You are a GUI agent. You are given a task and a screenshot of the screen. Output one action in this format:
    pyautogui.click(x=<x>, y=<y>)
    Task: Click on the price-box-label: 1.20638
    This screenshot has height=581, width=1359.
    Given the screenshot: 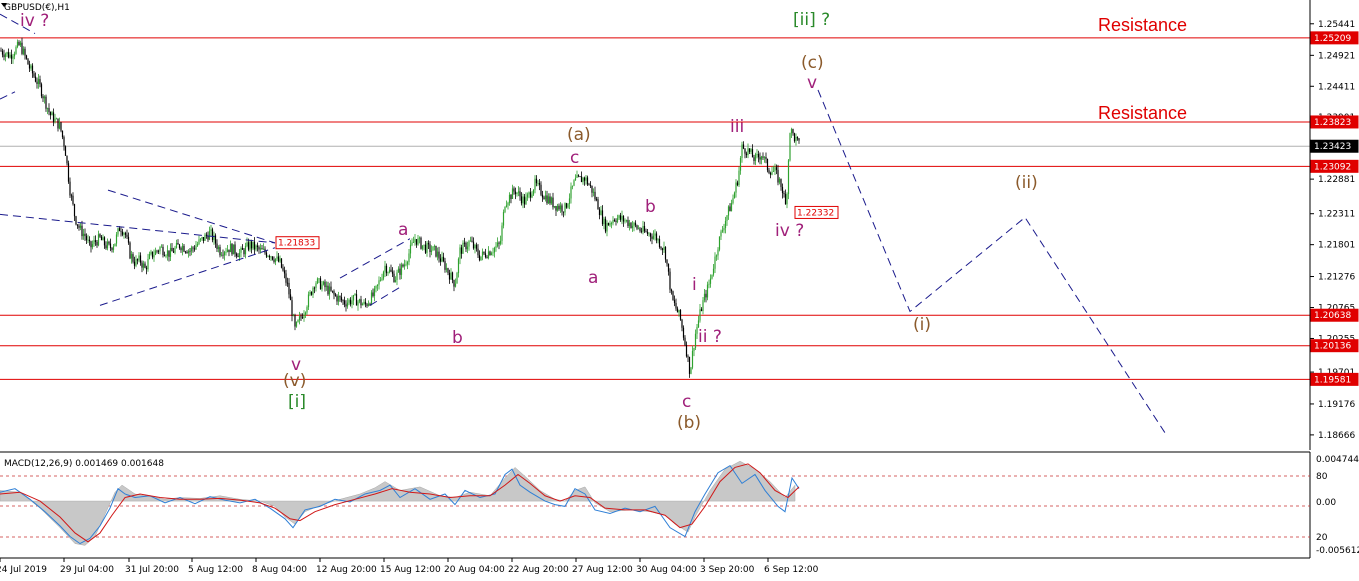 What is the action you would take?
    pyautogui.click(x=1332, y=316)
    